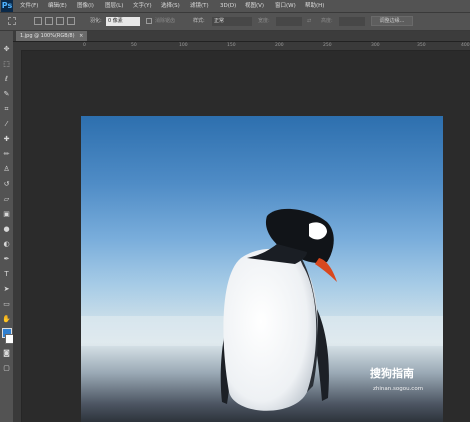 The width and height of the screenshot is (470, 422). I want to click on style-label: 样式:, so click(199, 21).